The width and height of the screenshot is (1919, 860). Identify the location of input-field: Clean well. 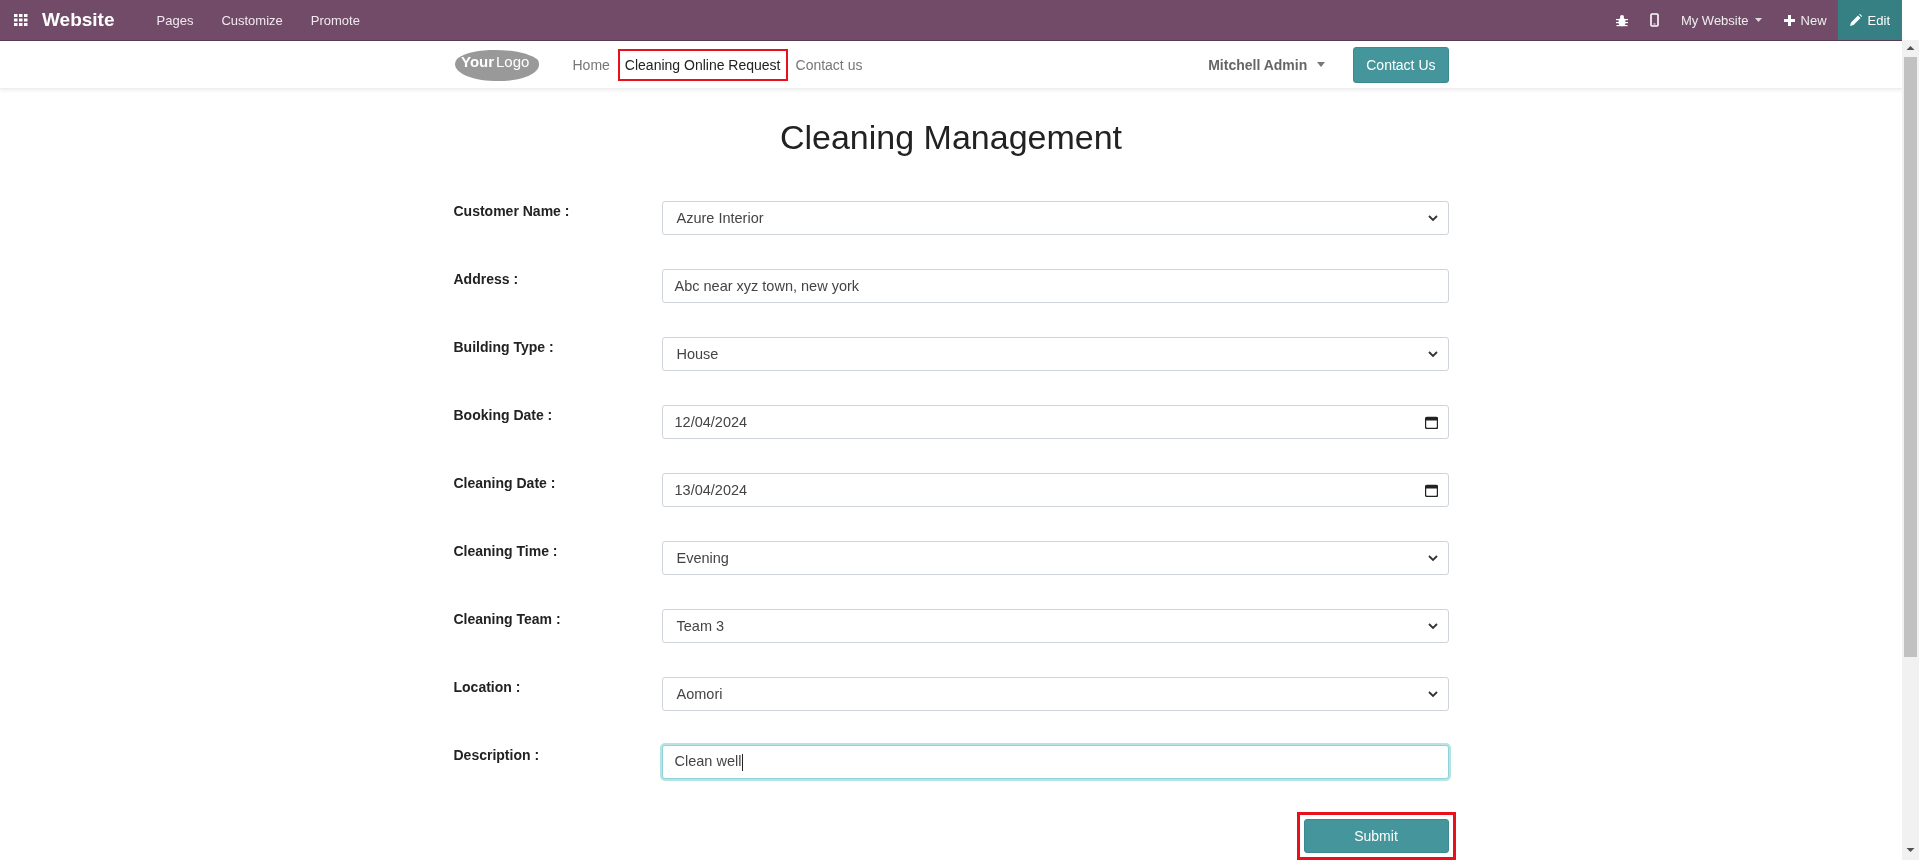
(1055, 762).